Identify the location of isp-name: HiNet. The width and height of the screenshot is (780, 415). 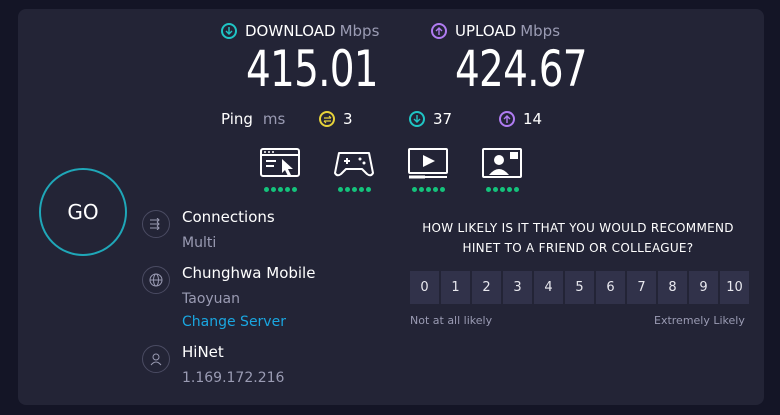
(203, 352).